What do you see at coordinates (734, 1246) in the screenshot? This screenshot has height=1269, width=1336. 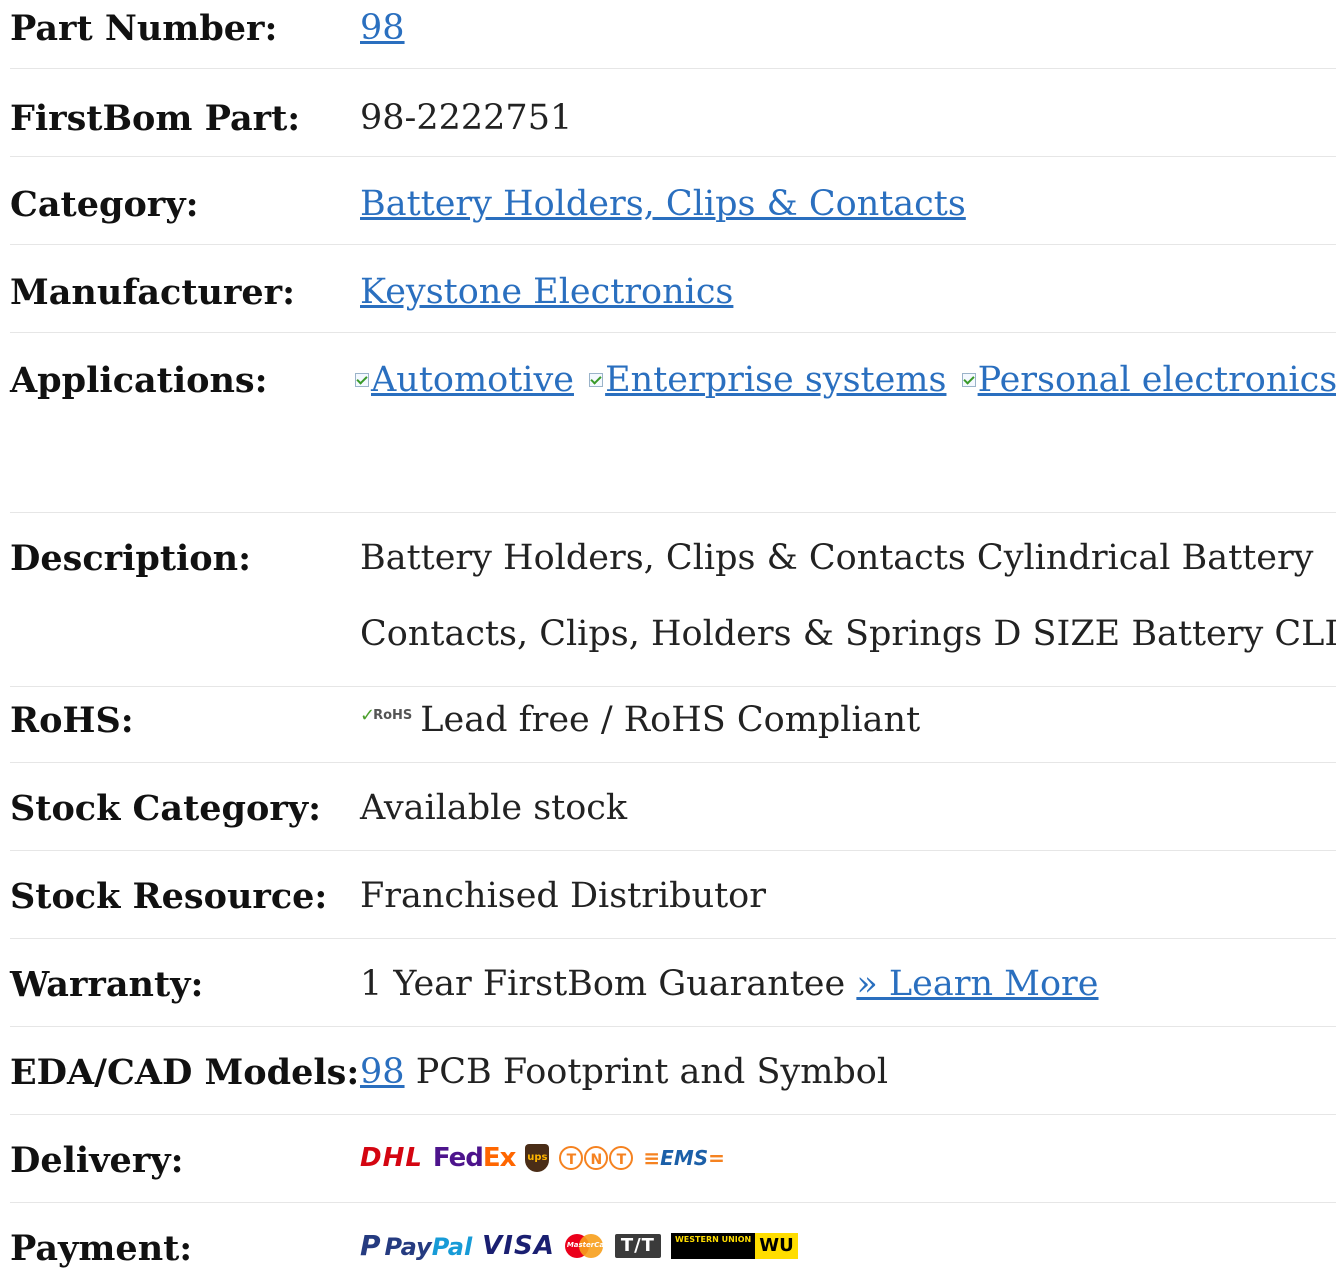 I see `western-union-logo: WESTERN UNION WU` at bounding box center [734, 1246].